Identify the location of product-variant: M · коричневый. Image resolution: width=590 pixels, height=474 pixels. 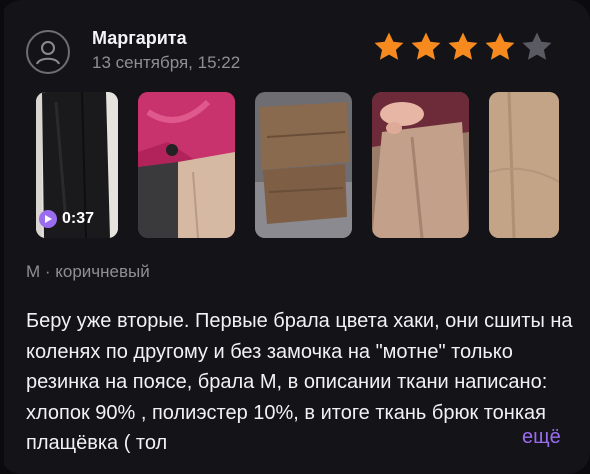
(88, 271).